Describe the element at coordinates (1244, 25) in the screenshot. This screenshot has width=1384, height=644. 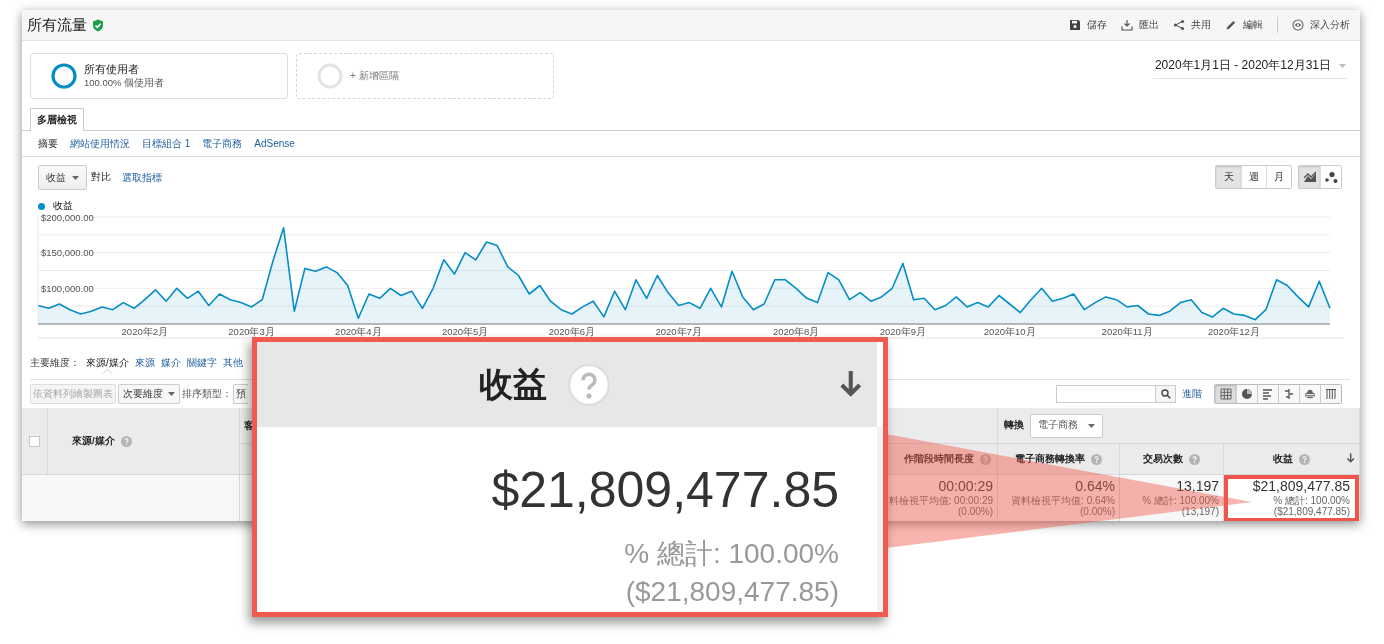
I see `edit-button: 編輯` at that location.